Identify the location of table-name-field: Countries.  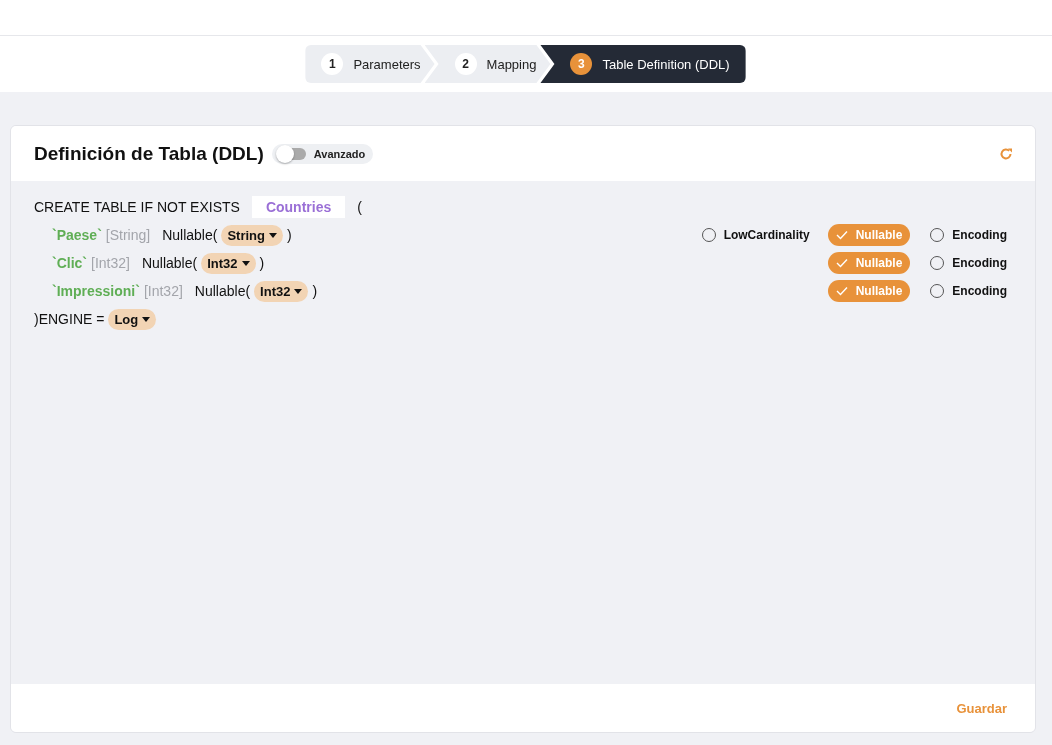
(298, 207).